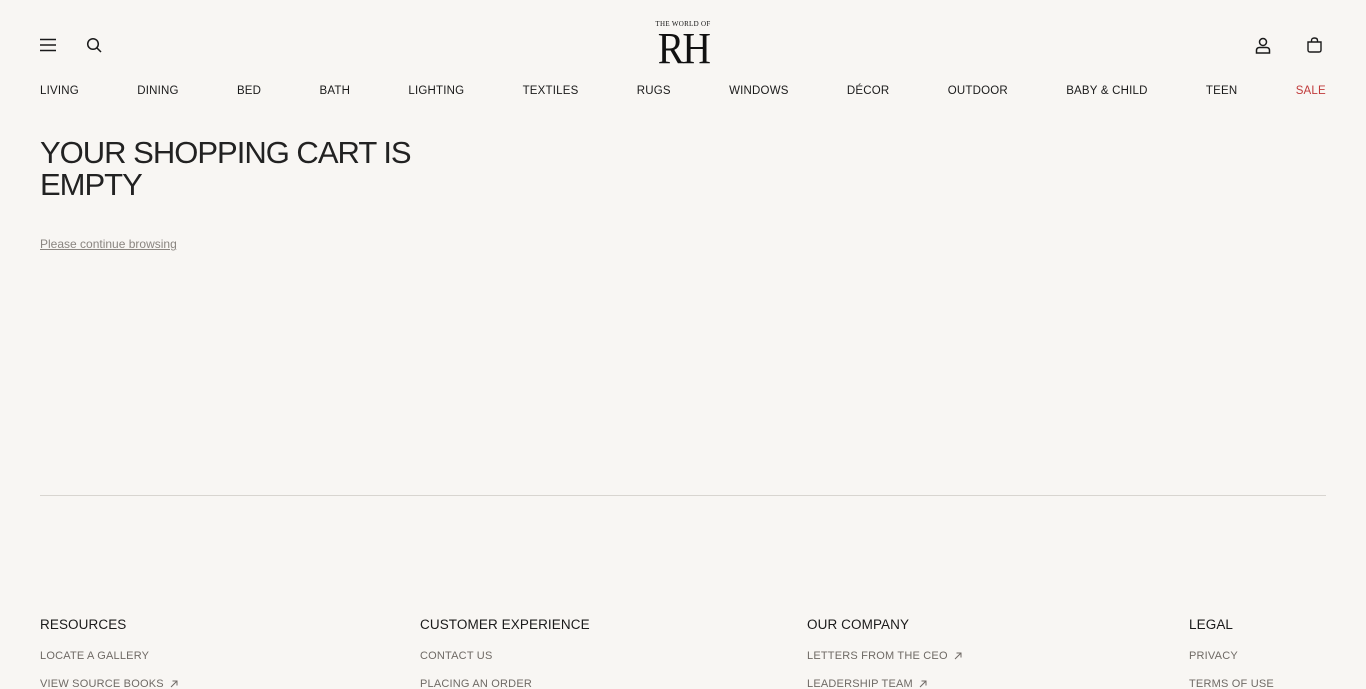  What do you see at coordinates (654, 91) in the screenshot?
I see `nav-item-rugs: RUGS` at bounding box center [654, 91].